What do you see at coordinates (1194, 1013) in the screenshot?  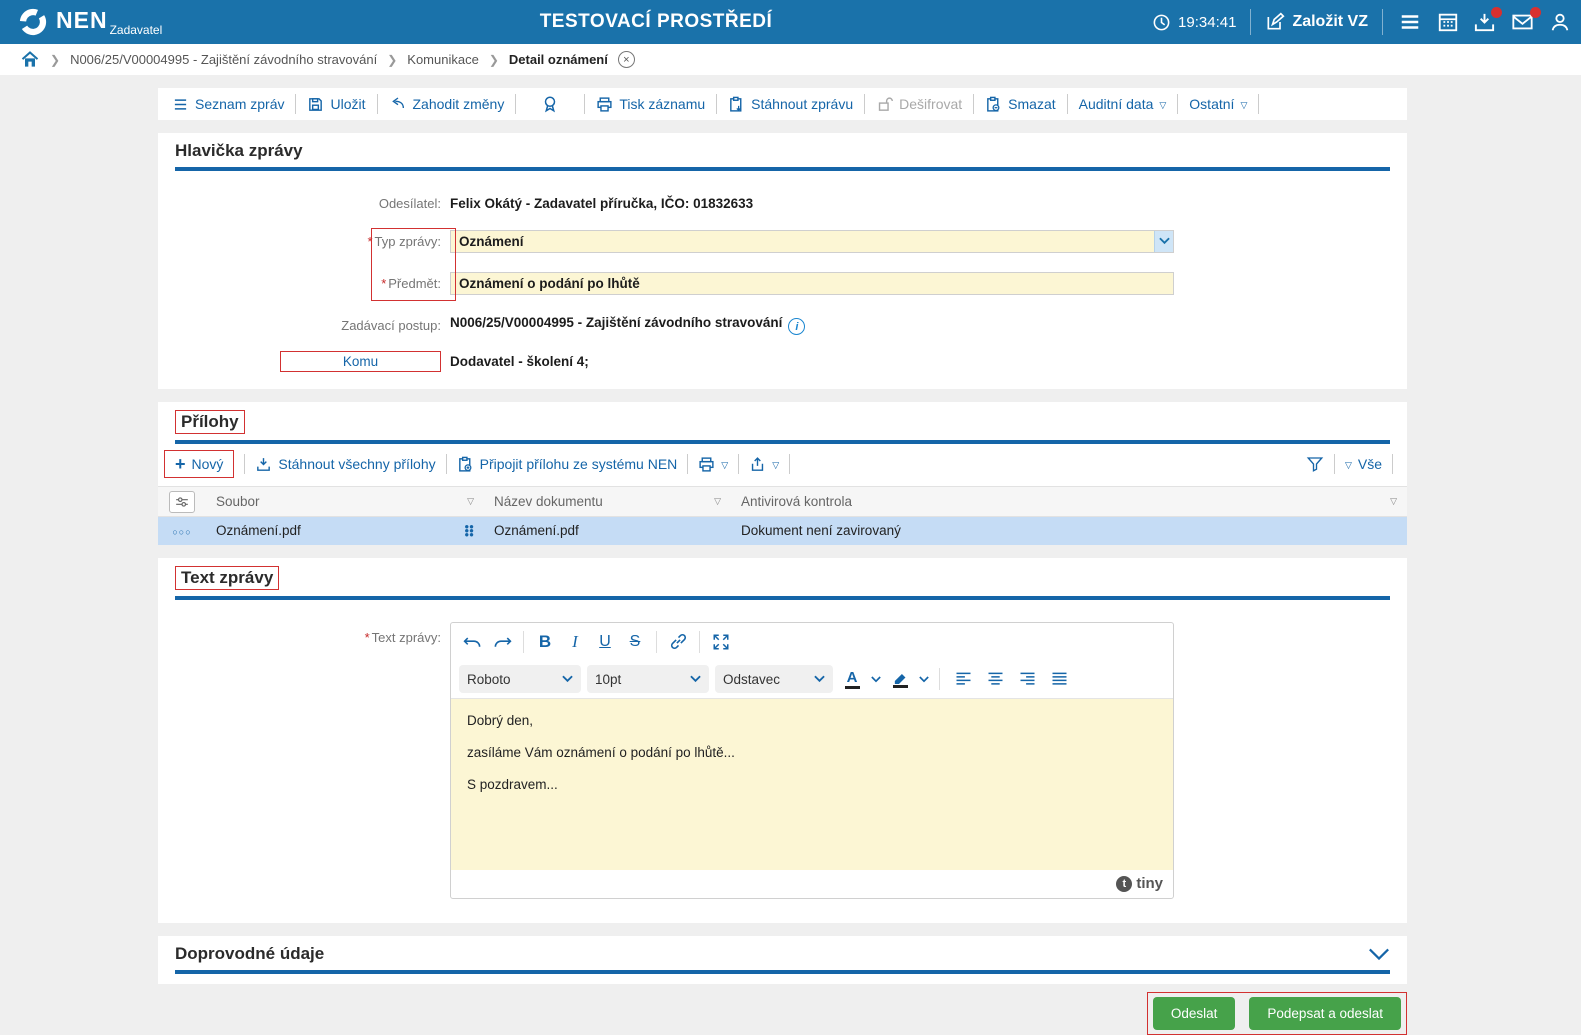 I see `send-button: Odeslat` at bounding box center [1194, 1013].